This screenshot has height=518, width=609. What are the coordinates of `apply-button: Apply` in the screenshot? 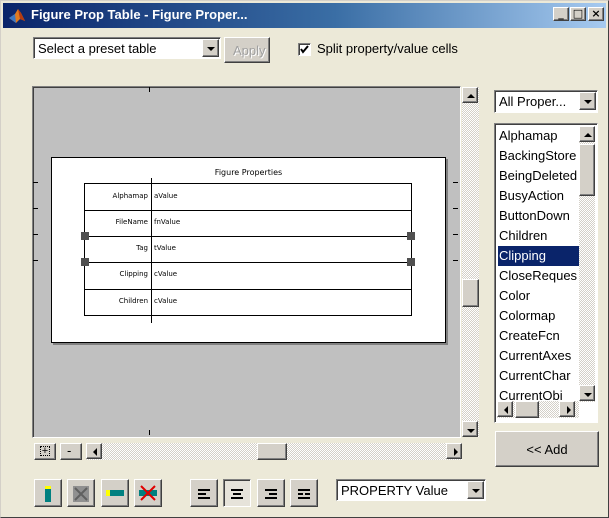 It's located at (247, 50).